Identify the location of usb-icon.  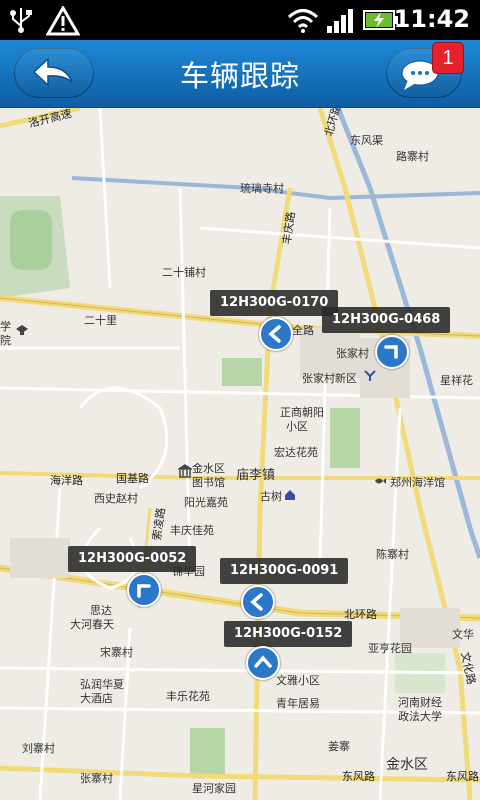
(21, 20).